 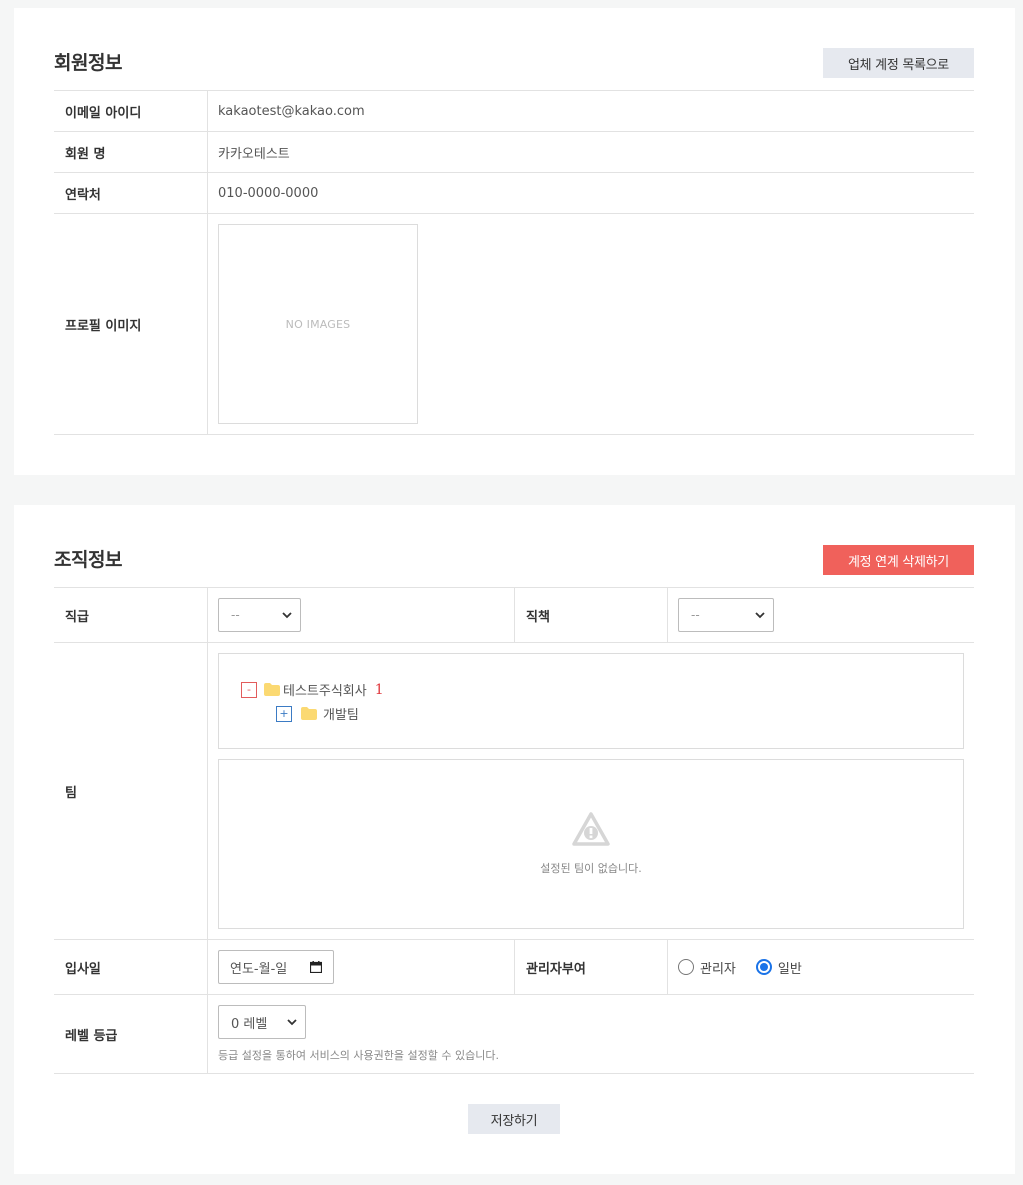 What do you see at coordinates (379, 689) in the screenshot?
I see `tree-node-root-count: 1` at bounding box center [379, 689].